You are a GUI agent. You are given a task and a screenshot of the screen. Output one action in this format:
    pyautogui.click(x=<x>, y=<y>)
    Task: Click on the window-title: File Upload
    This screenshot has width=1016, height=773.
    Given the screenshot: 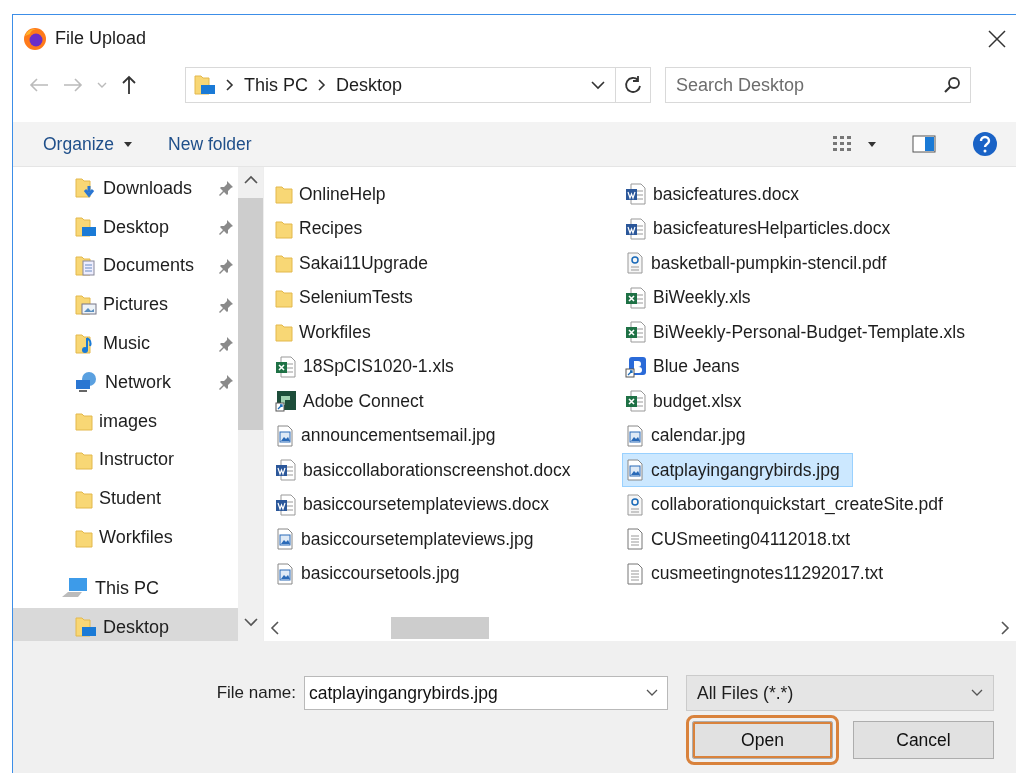 What is the action you would take?
    pyautogui.click(x=101, y=38)
    